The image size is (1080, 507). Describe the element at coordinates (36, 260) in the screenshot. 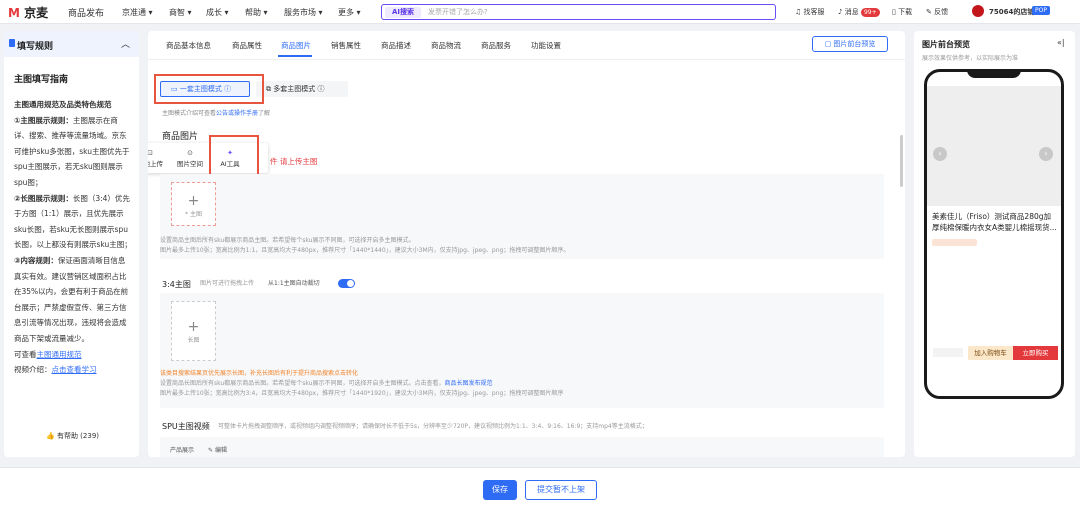

I see `rule3-label: ③内容规则：` at that location.